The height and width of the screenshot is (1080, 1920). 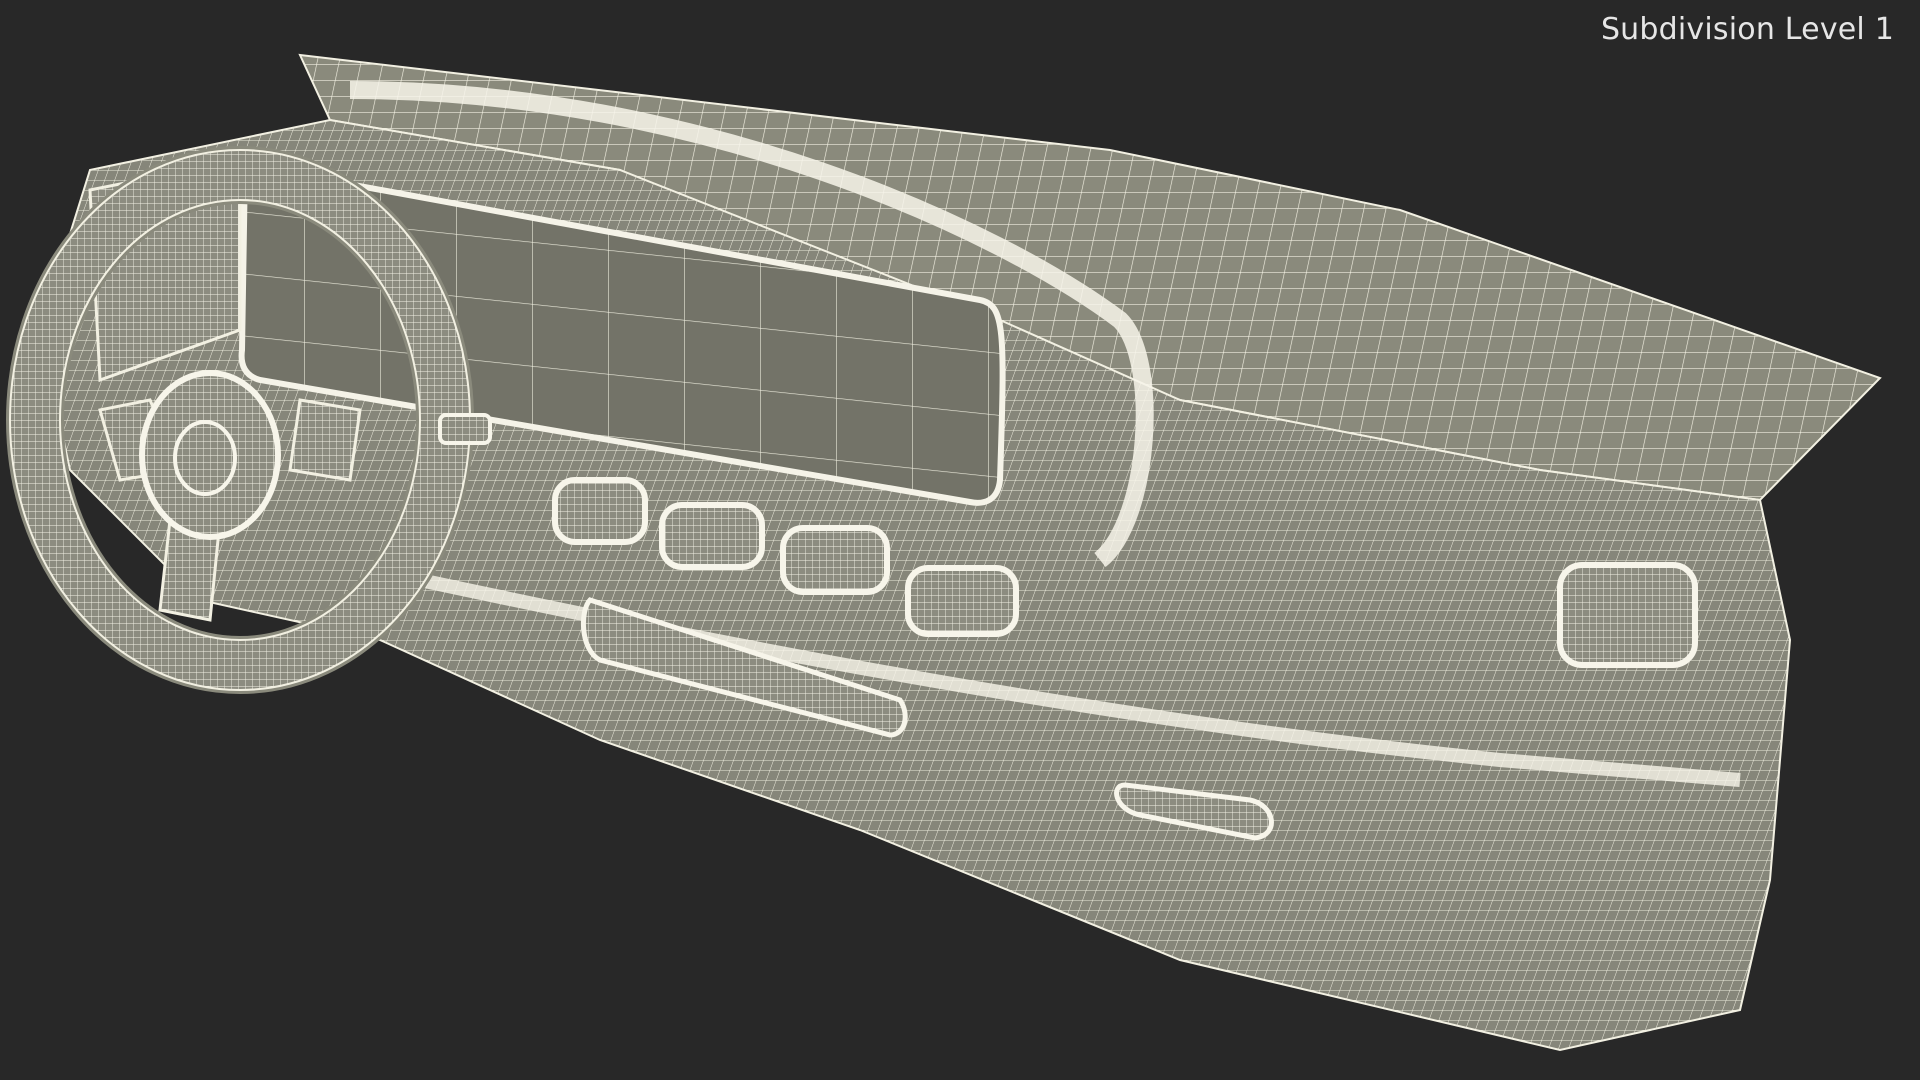 What do you see at coordinates (1627, 615) in the screenshot?
I see `right-air-vent` at bounding box center [1627, 615].